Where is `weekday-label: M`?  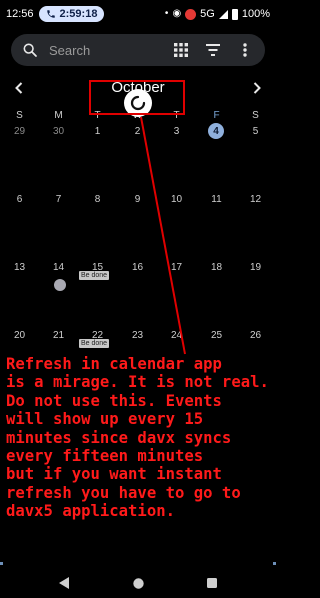 weekday-label: M is located at coordinates (58, 115).